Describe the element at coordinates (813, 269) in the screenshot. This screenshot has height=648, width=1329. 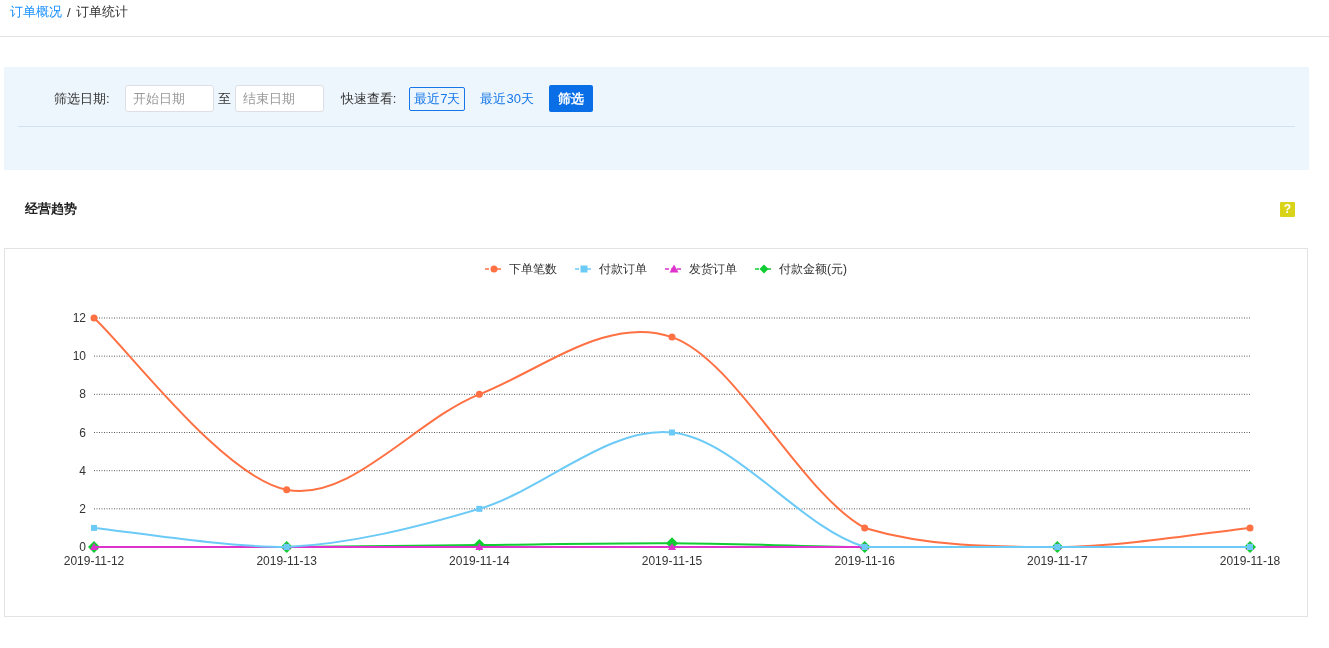
I see `legend-label: 付款金额(元)` at that location.